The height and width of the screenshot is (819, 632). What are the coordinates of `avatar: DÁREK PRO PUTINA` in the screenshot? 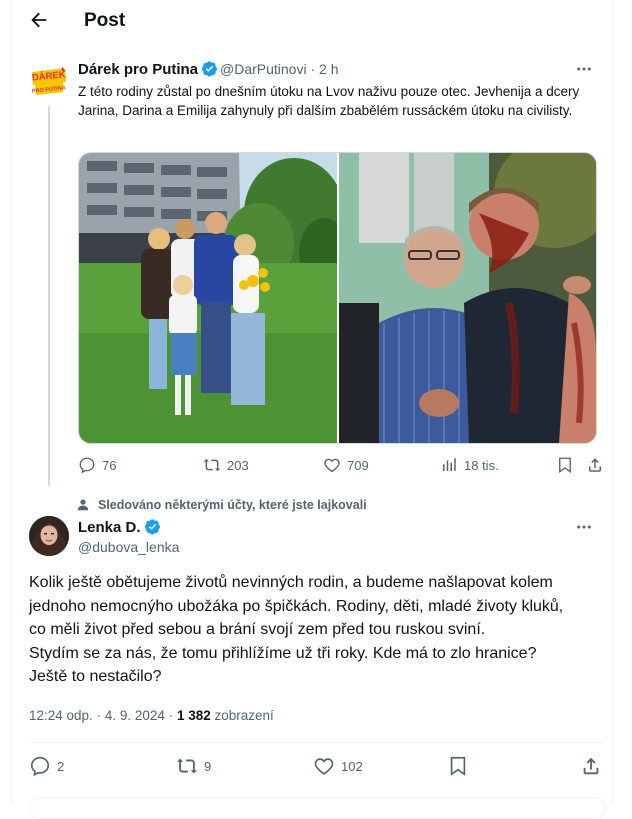 It's located at (49, 82).